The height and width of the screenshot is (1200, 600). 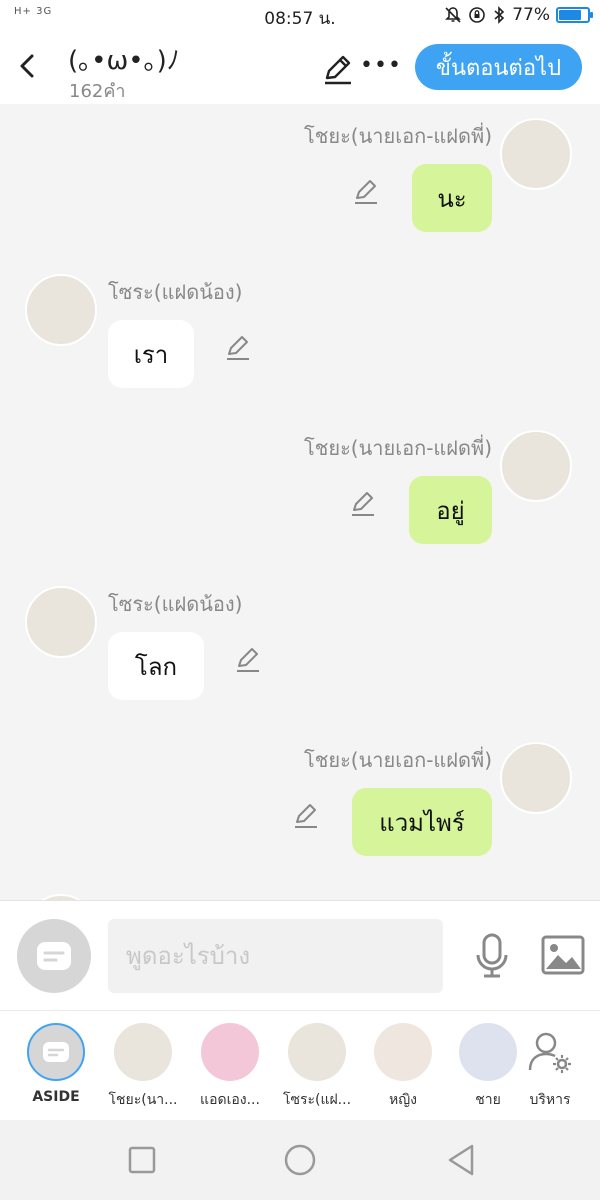 What do you see at coordinates (403, 1100) in the screenshot?
I see `character-label: หญิง` at bounding box center [403, 1100].